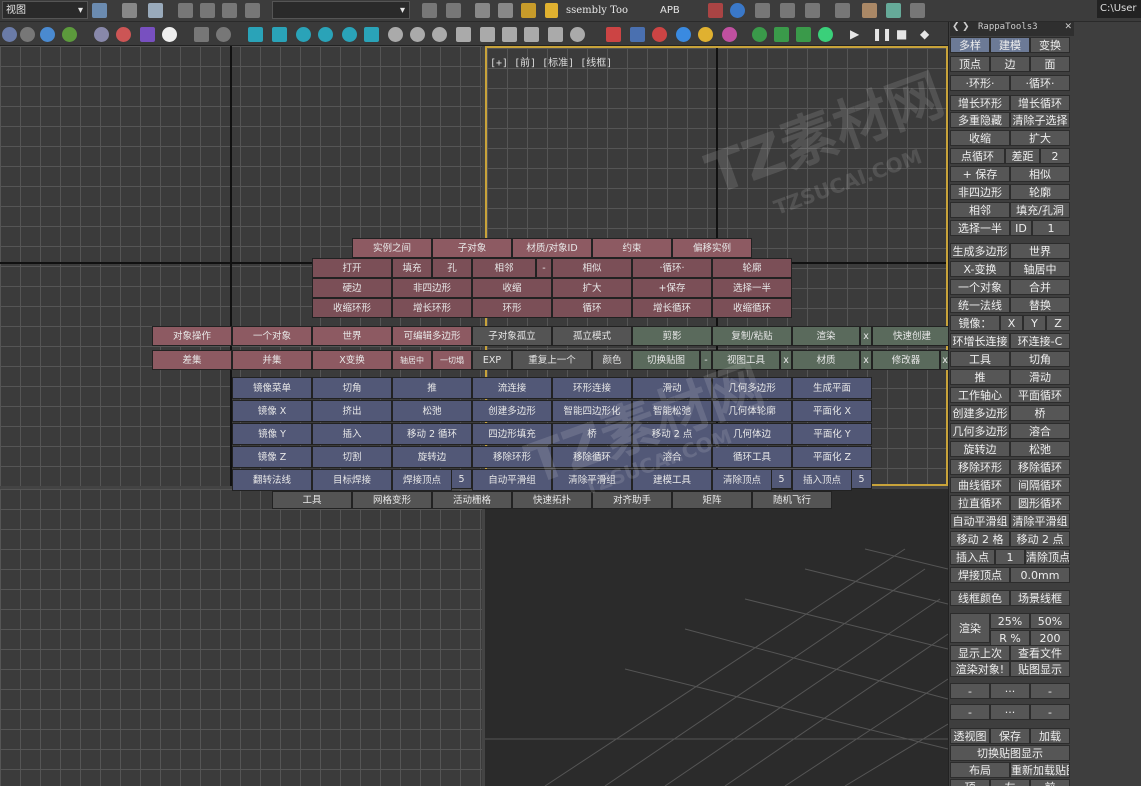  Describe the element at coordinates (672, 434) in the screenshot. I see `quad-blue-r2-c5: 移动 2 点` at that location.